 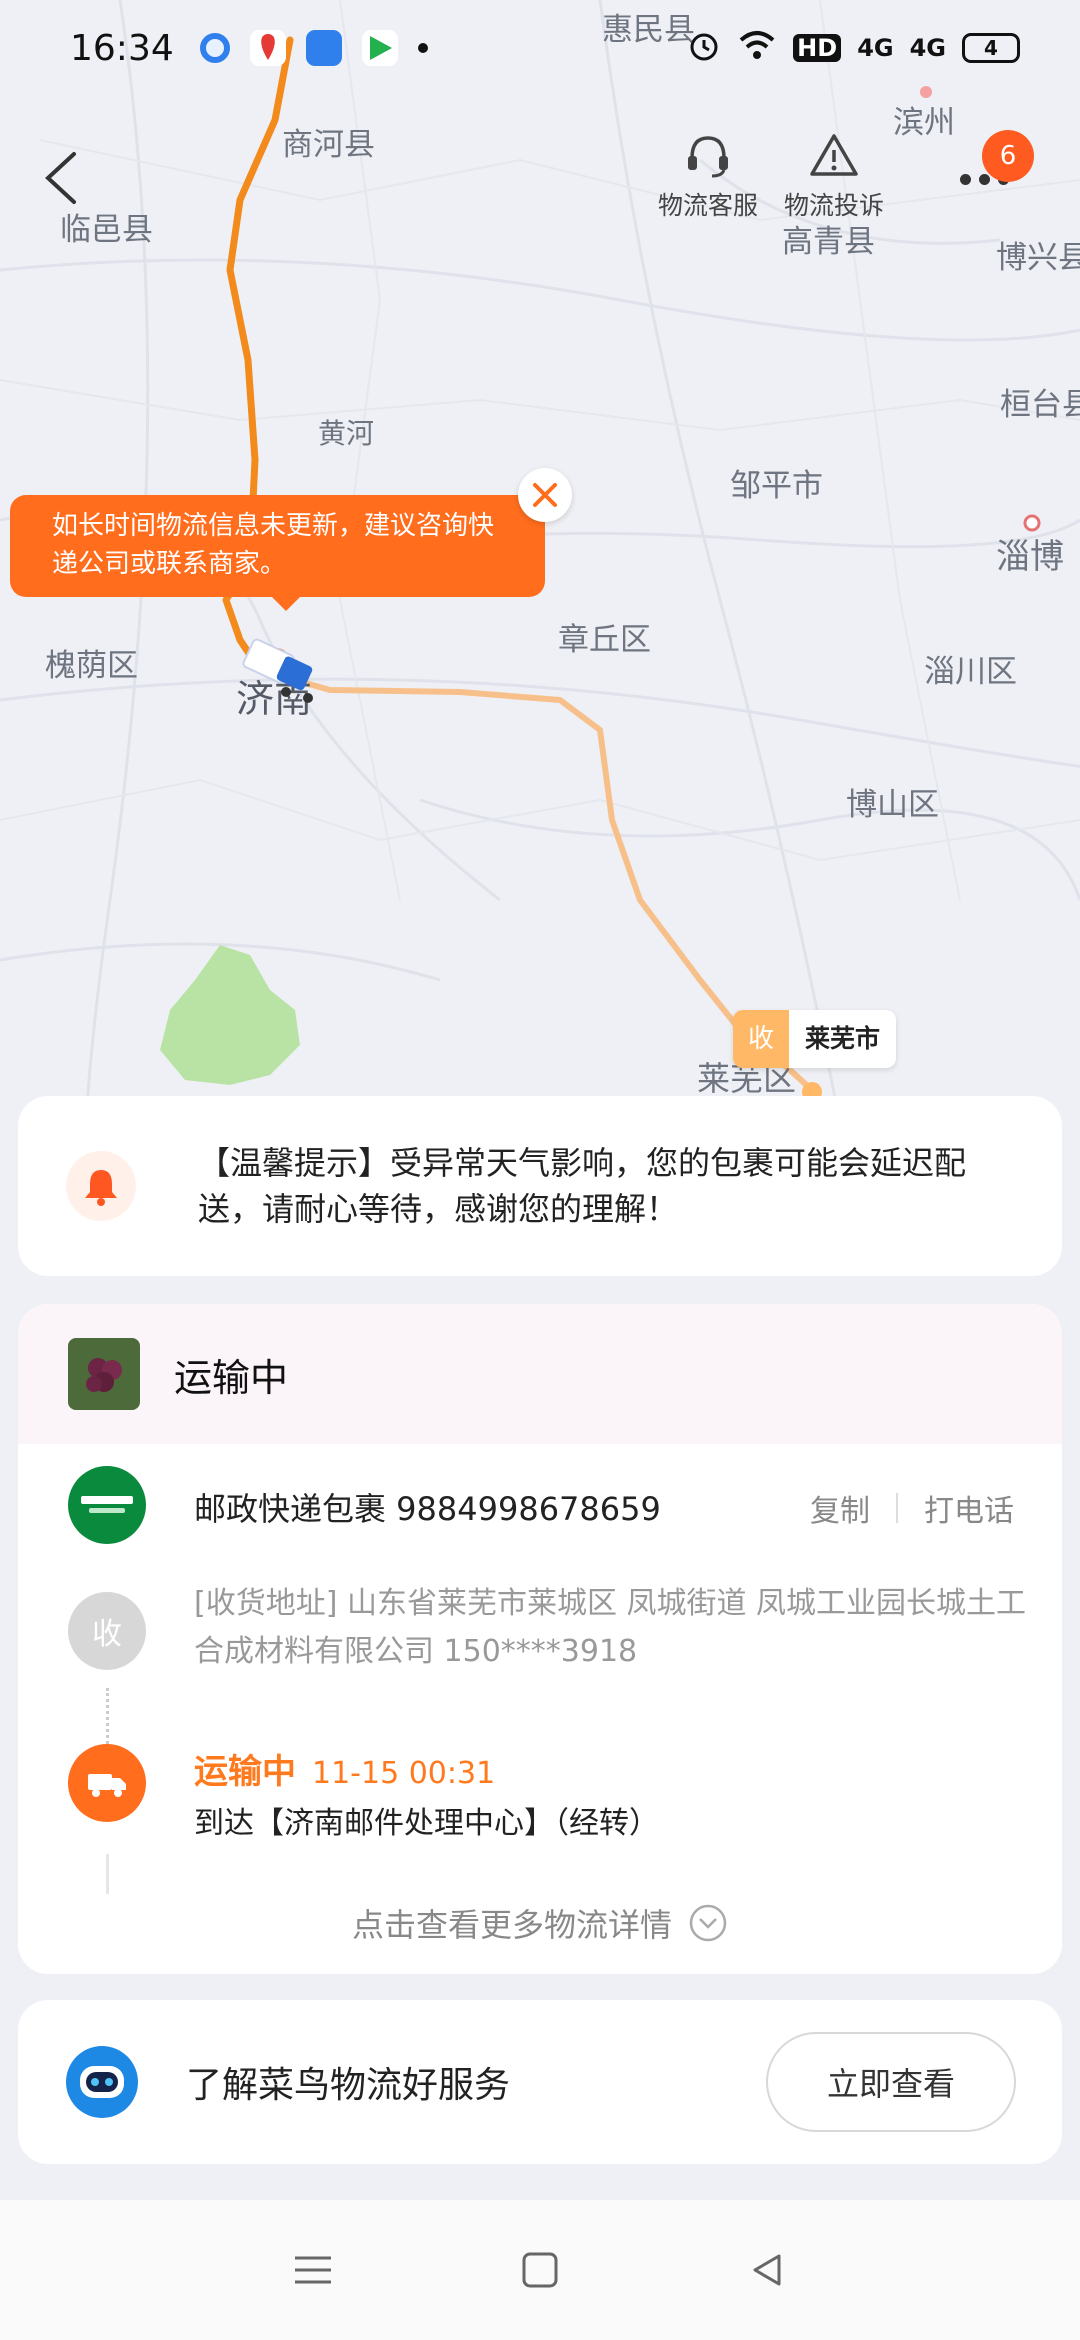 What do you see at coordinates (757, 48) in the screenshot?
I see `wifi-icon` at bounding box center [757, 48].